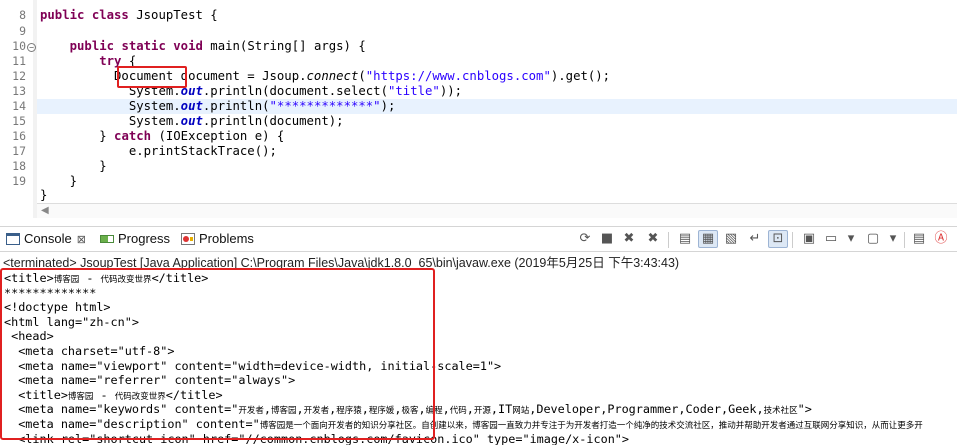 The height and width of the screenshot is (445, 957). I want to click on tab-problems-label: Problems, so click(226, 238).